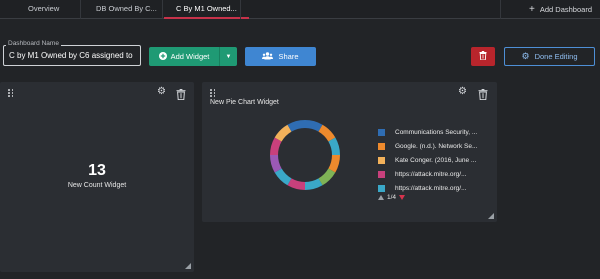 This screenshot has width=600, height=279. I want to click on add-widget-dropdown-toggle: ▼, so click(228, 56).